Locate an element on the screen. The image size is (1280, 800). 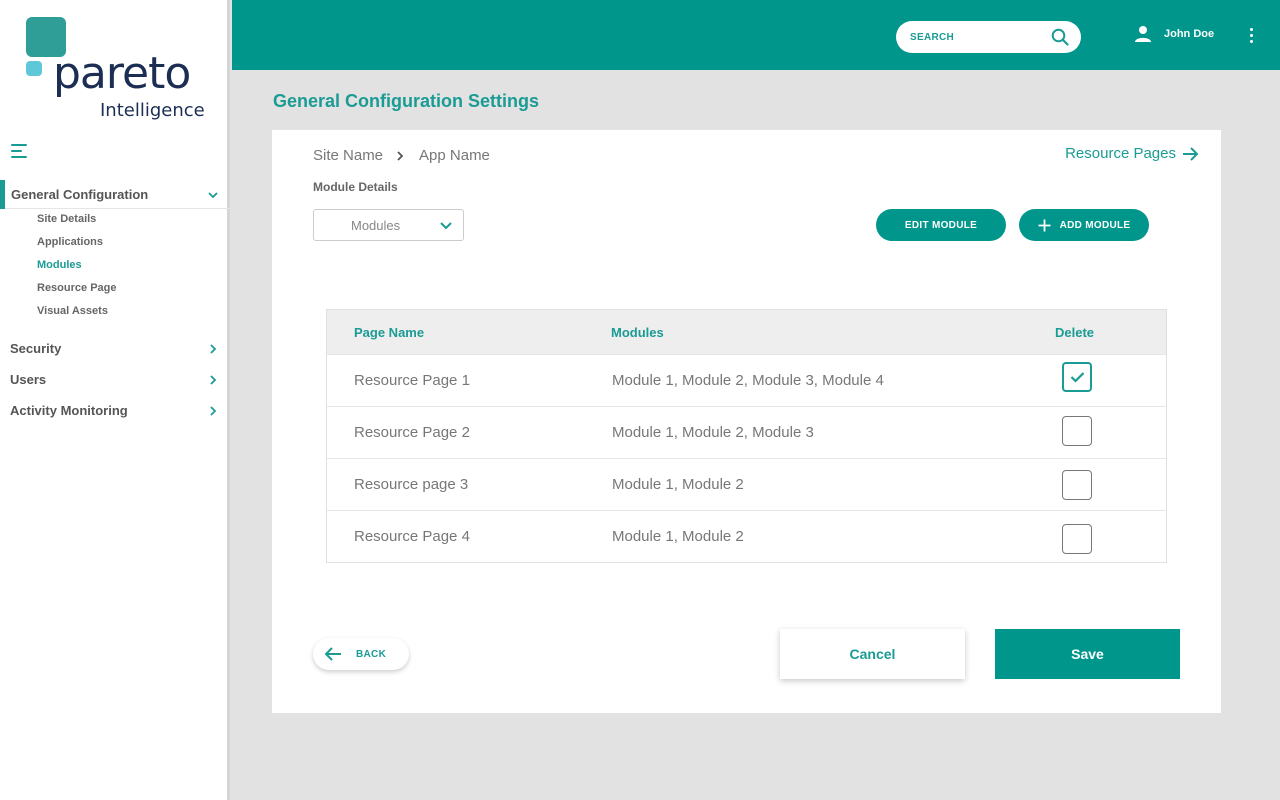
page-name-cell: Resource page 3 is located at coordinates (411, 484).